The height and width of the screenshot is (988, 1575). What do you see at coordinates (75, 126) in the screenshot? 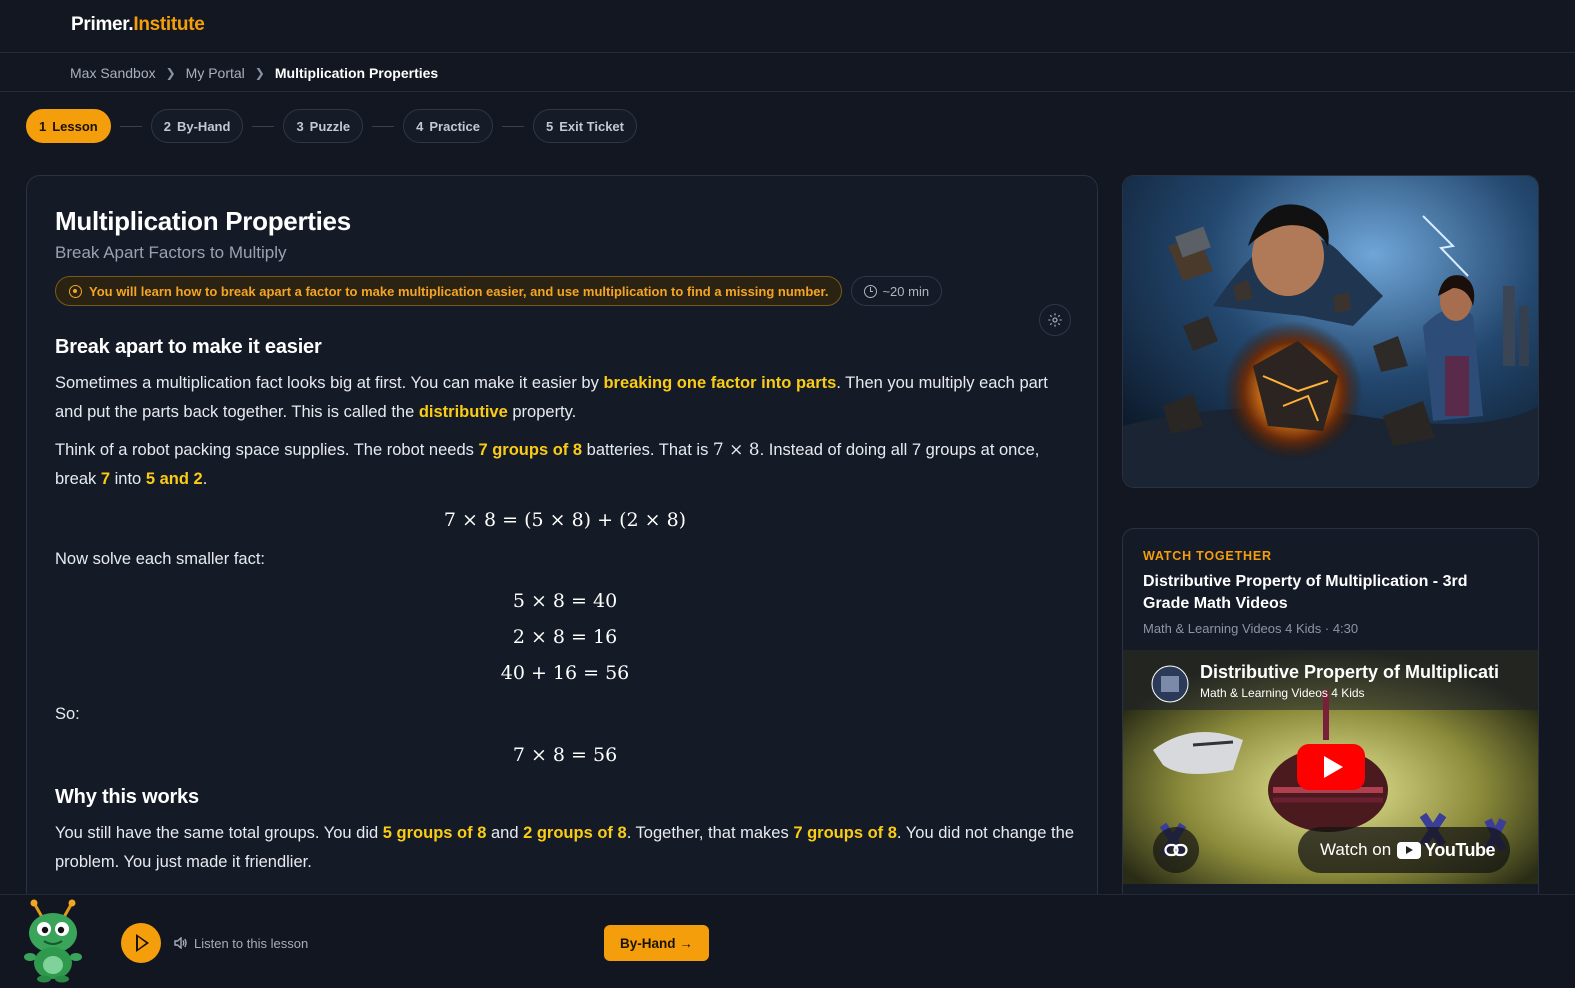
I see `step-label: Lesson` at bounding box center [75, 126].